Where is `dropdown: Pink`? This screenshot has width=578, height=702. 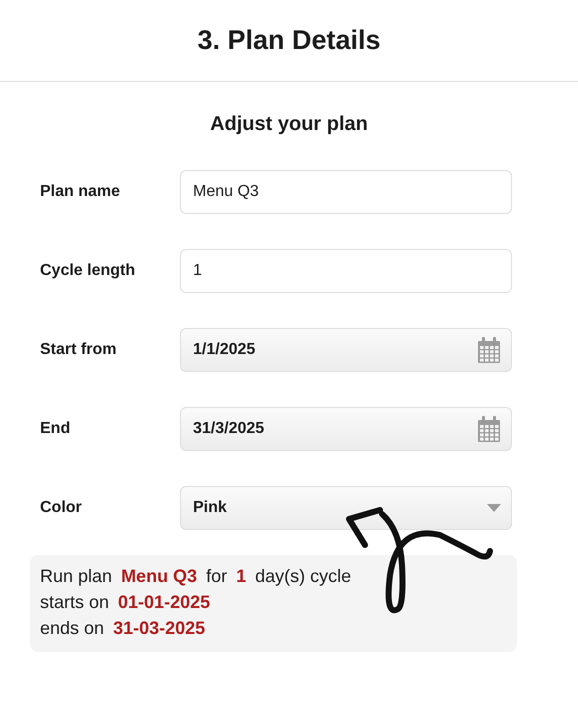 dropdown: Pink is located at coordinates (346, 508).